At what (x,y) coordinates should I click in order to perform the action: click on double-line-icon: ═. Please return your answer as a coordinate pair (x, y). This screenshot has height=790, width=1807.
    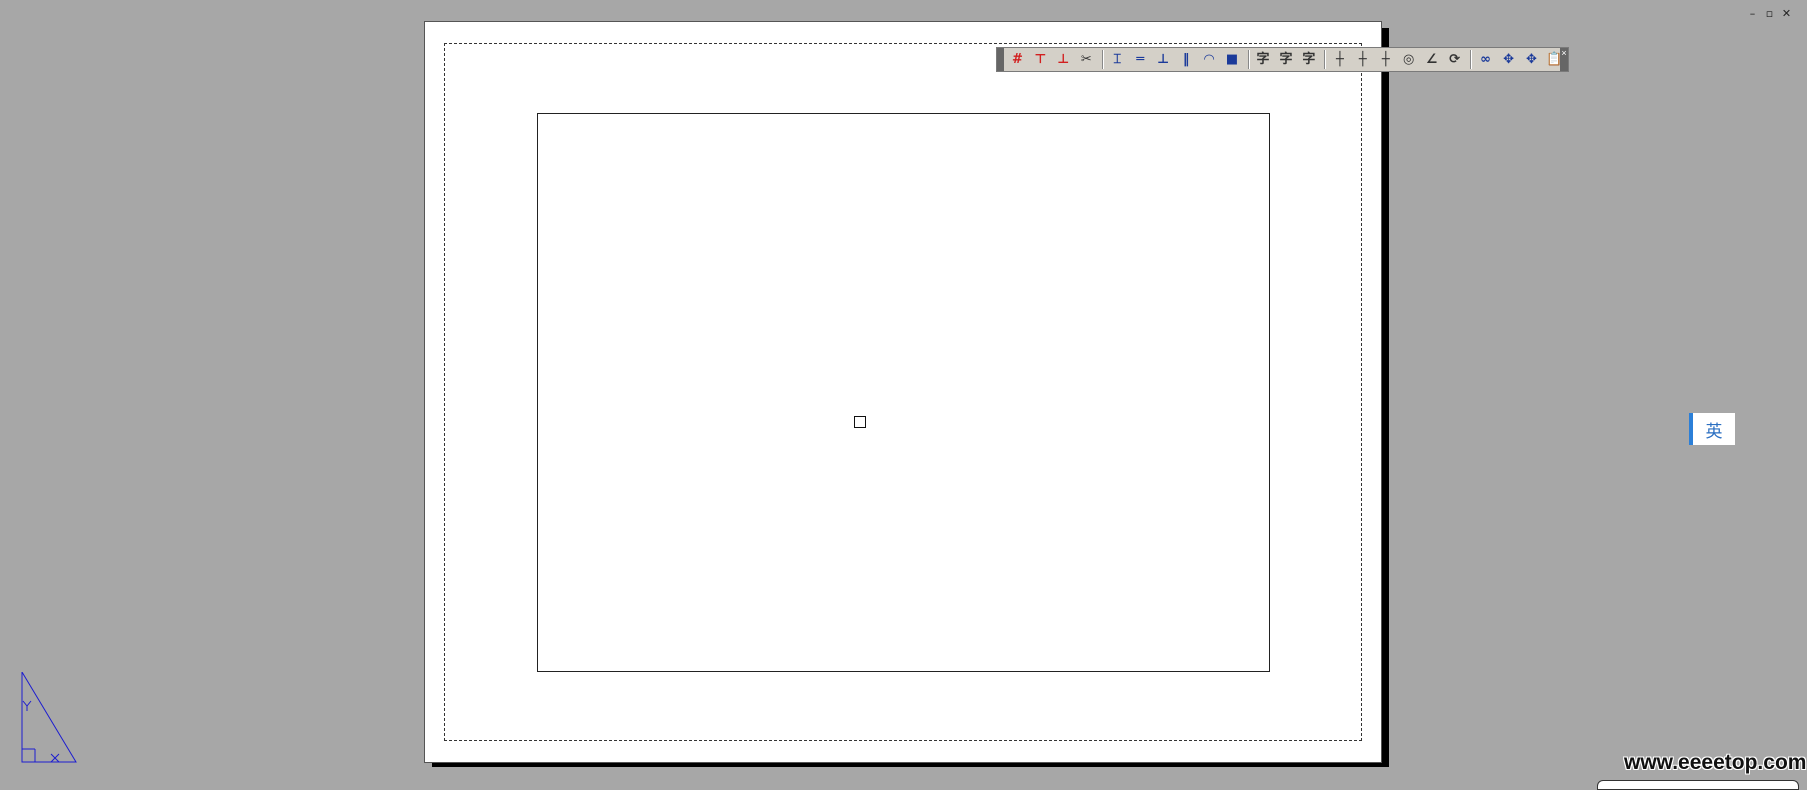
    Looking at the image, I should click on (1140, 59).